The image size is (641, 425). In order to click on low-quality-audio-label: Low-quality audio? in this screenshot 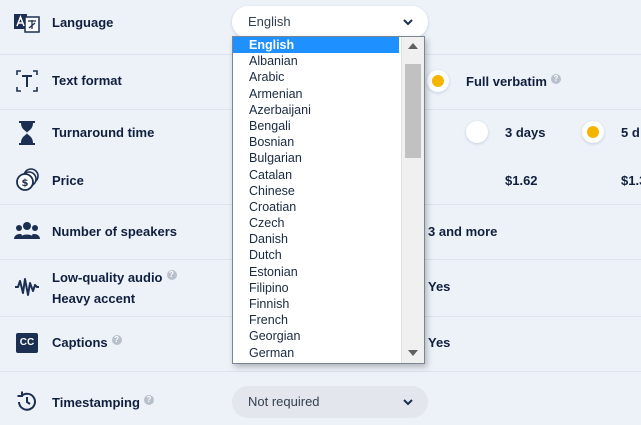, I will do `click(114, 277)`.